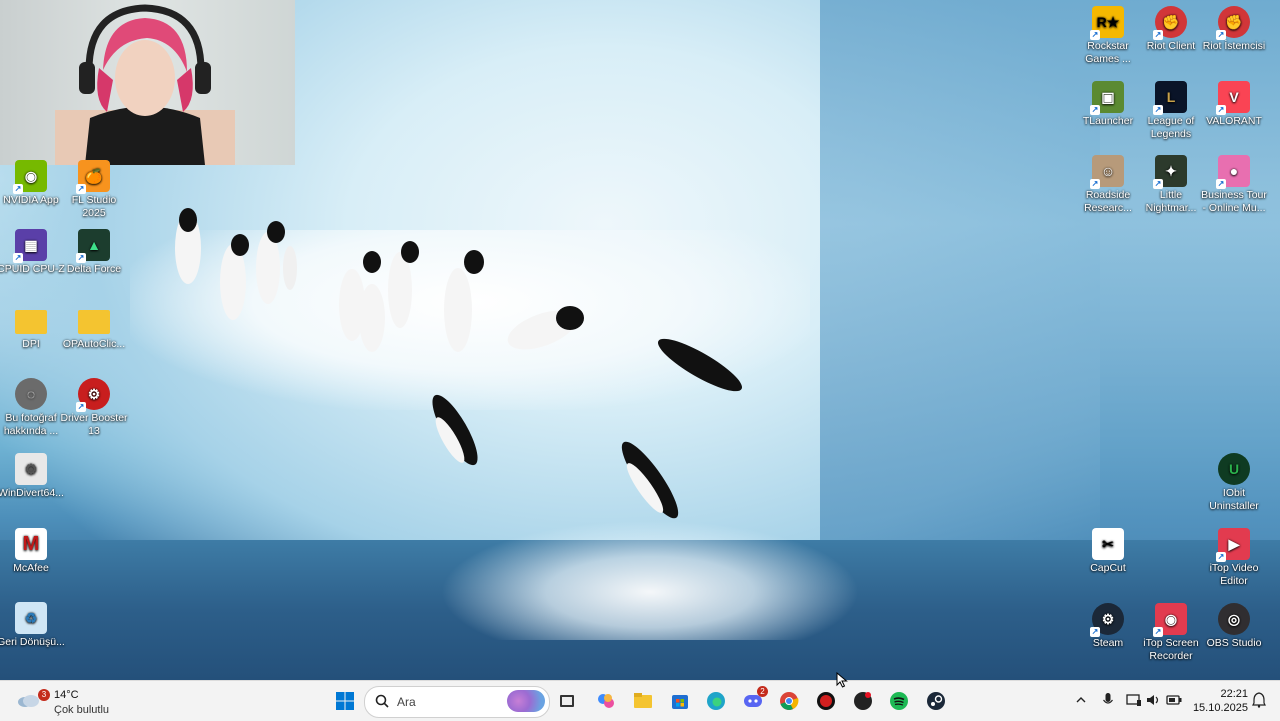 This screenshot has width=1280, height=721. What do you see at coordinates (1171, 649) in the screenshot?
I see `icon-label: iTop Screen Recorder` at bounding box center [1171, 649].